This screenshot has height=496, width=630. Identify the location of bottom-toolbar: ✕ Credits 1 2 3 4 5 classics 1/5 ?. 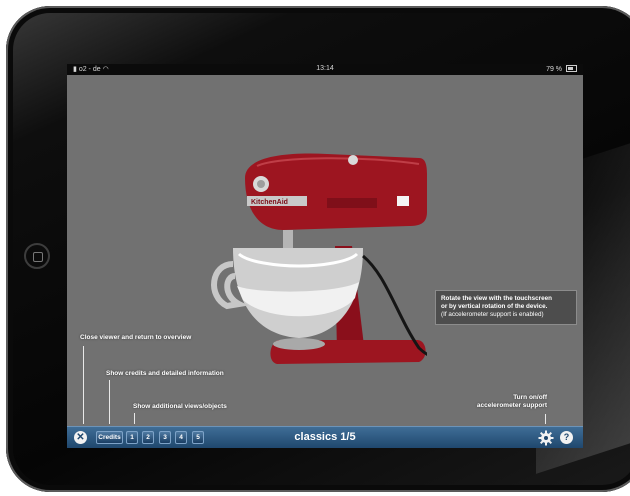
(325, 437).